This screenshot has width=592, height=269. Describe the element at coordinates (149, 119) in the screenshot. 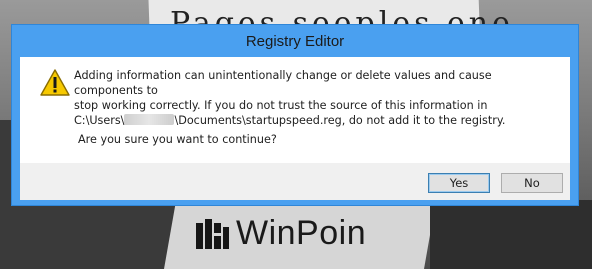

I see `redacted-username` at that location.